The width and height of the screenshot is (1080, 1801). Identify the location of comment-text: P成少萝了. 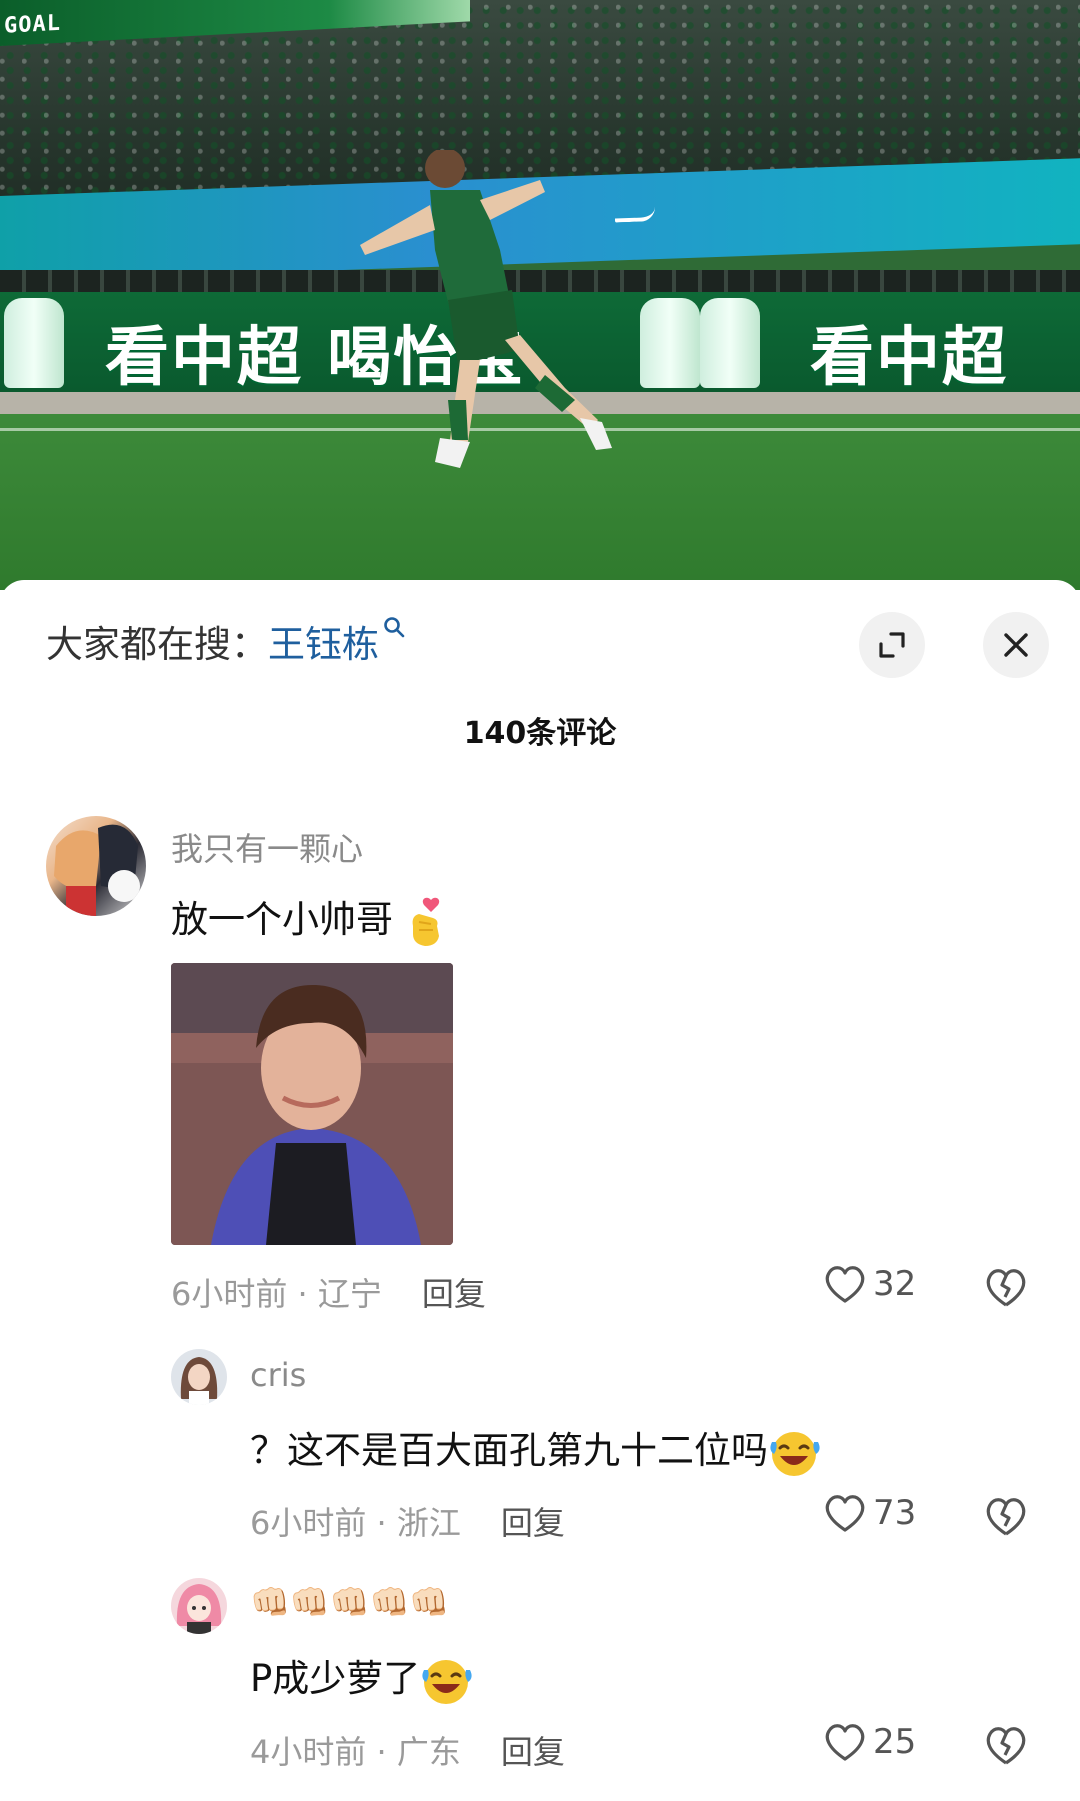
(362, 1677).